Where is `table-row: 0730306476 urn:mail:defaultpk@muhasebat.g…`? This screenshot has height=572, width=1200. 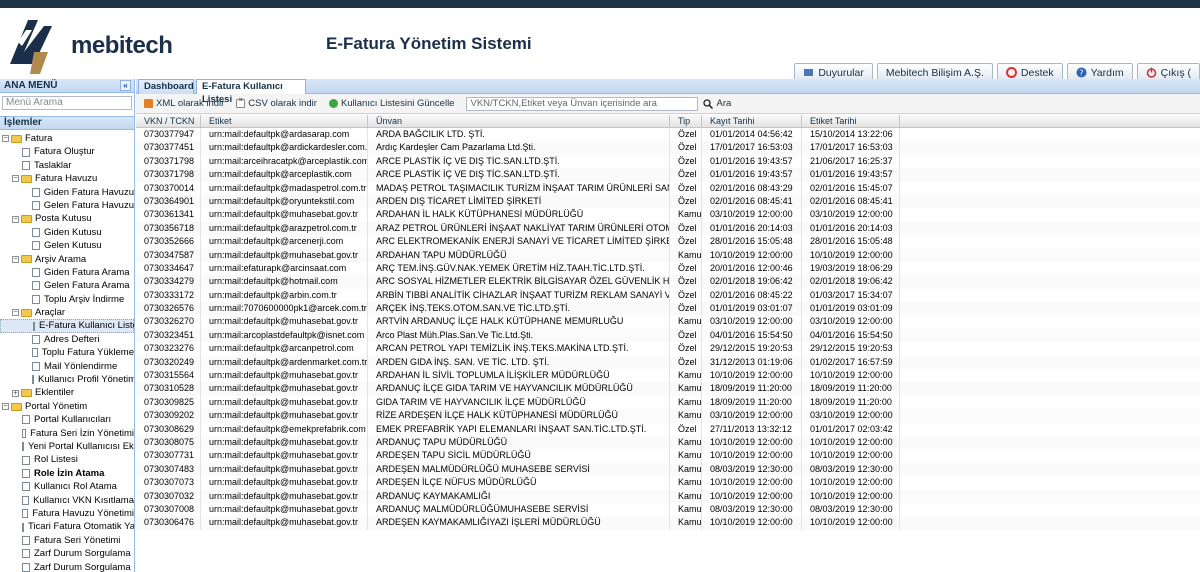
table-row: 0730306476 urn:mail:defaultpk@muhasebat.g… is located at coordinates (668, 523).